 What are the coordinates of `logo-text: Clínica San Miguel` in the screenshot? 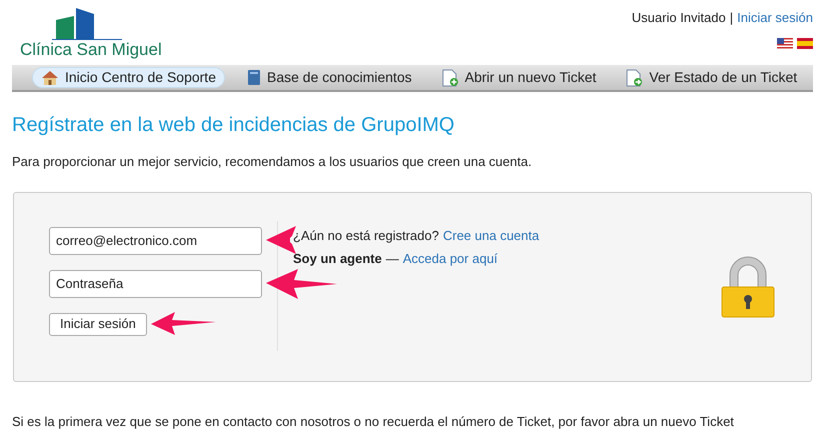 It's located at (91, 50).